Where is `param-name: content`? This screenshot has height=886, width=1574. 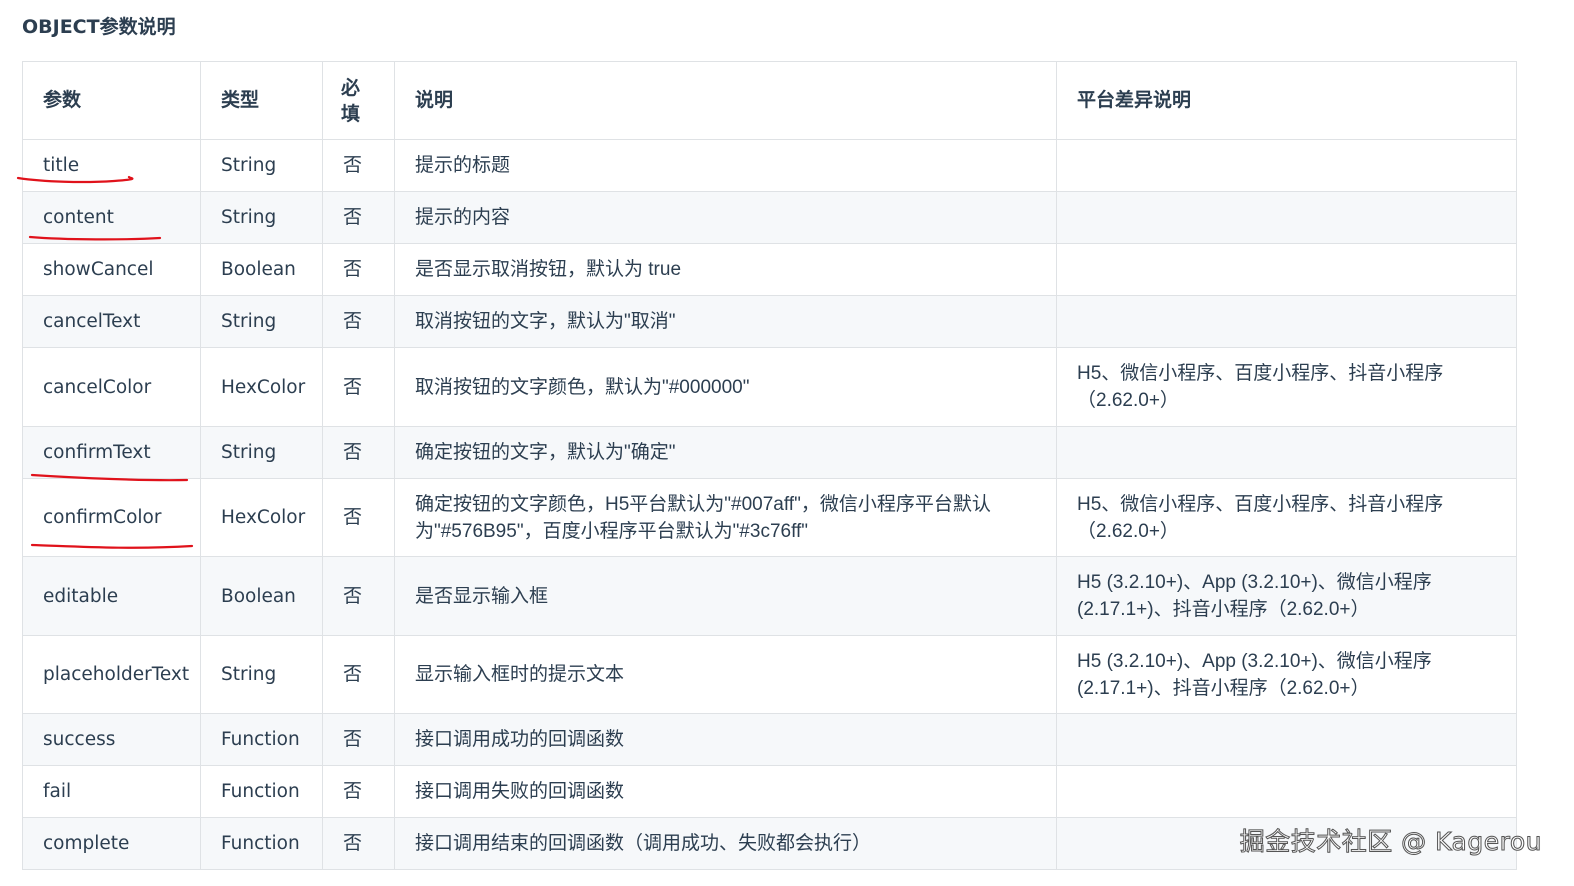 param-name: content is located at coordinates (111, 217).